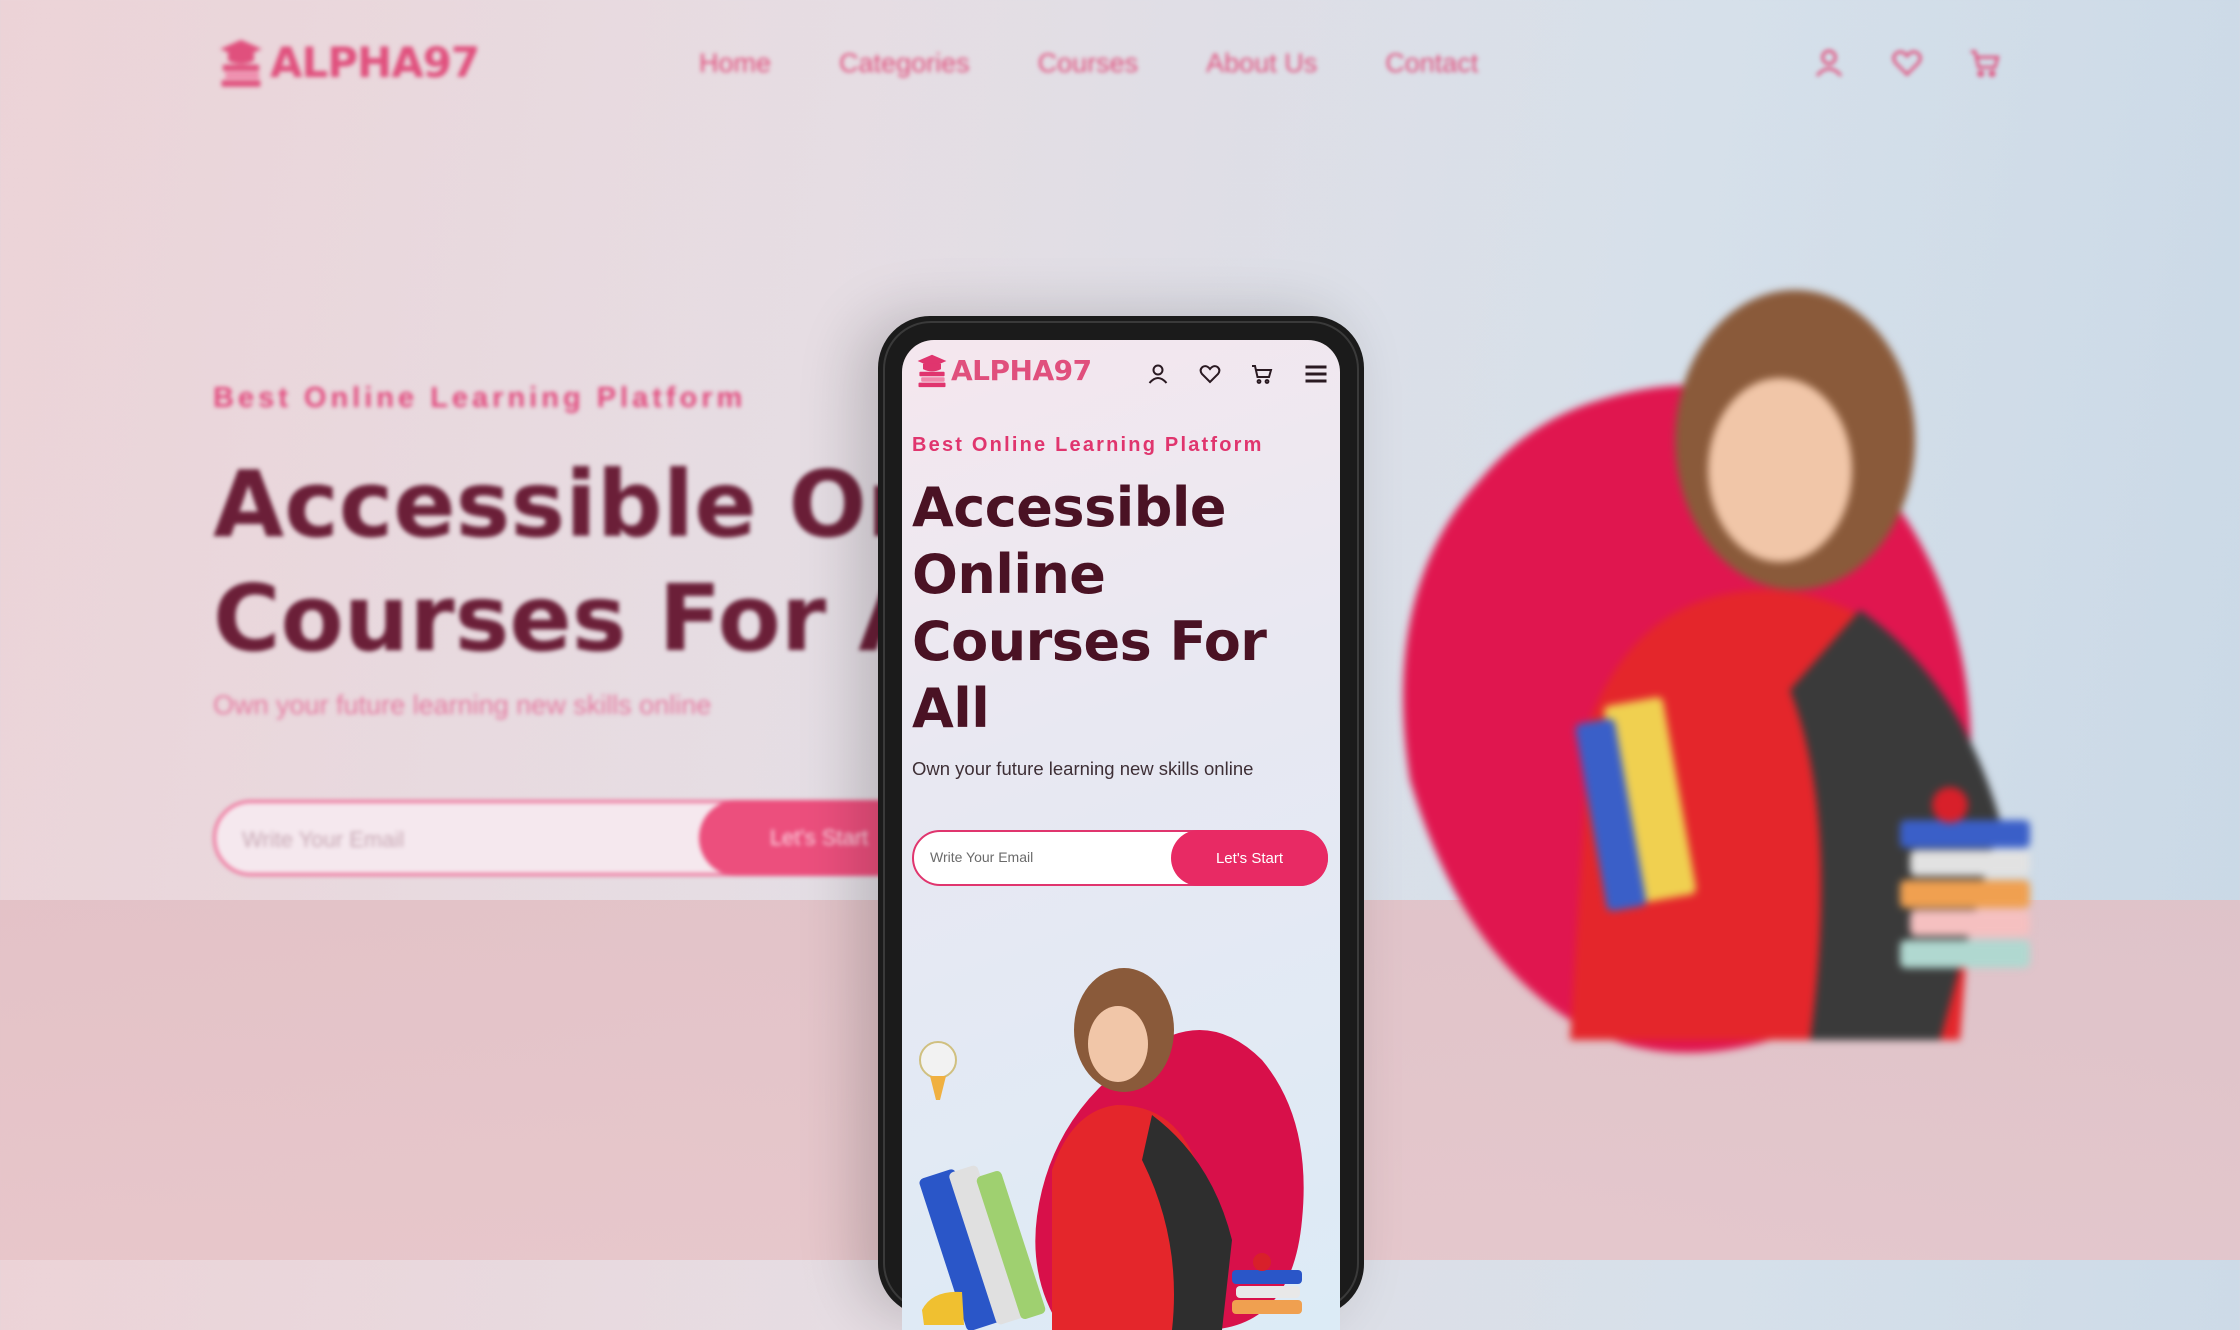 This screenshot has width=2240, height=1330. I want to click on mobile-email-input: Write Your Email, so click(981, 857).